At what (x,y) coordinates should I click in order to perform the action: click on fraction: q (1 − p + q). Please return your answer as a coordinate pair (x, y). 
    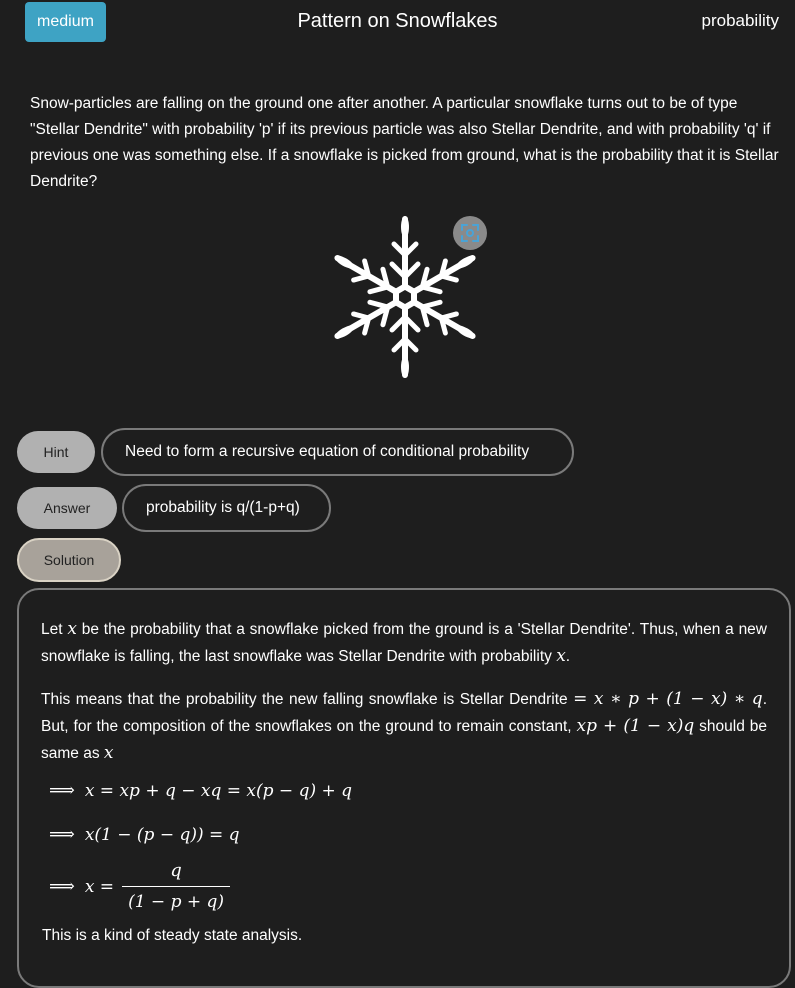
    Looking at the image, I should click on (176, 886).